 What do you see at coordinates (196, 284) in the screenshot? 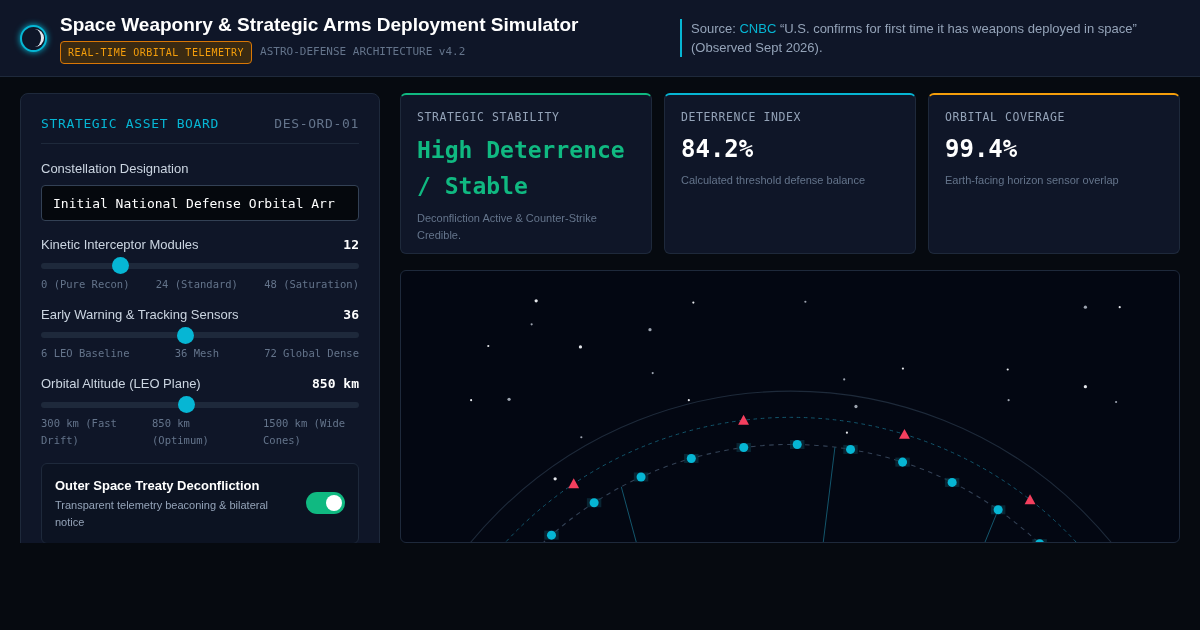
I see `slider-tick-label: 24 (Standard)` at bounding box center [196, 284].